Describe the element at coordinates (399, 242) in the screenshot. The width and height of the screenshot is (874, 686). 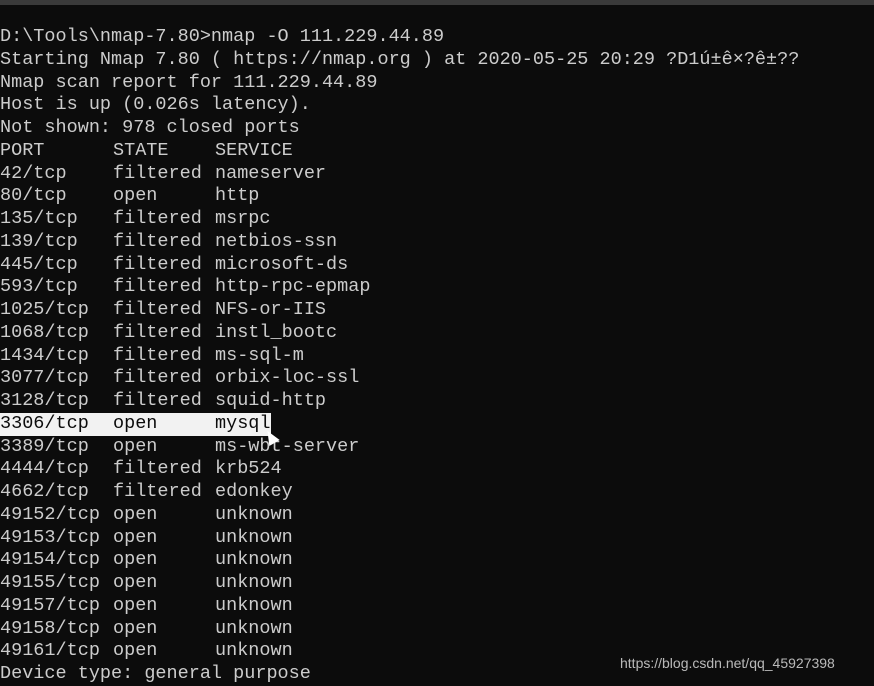
I see `port-row: 139/tcp filtered netbios-ssn` at that location.